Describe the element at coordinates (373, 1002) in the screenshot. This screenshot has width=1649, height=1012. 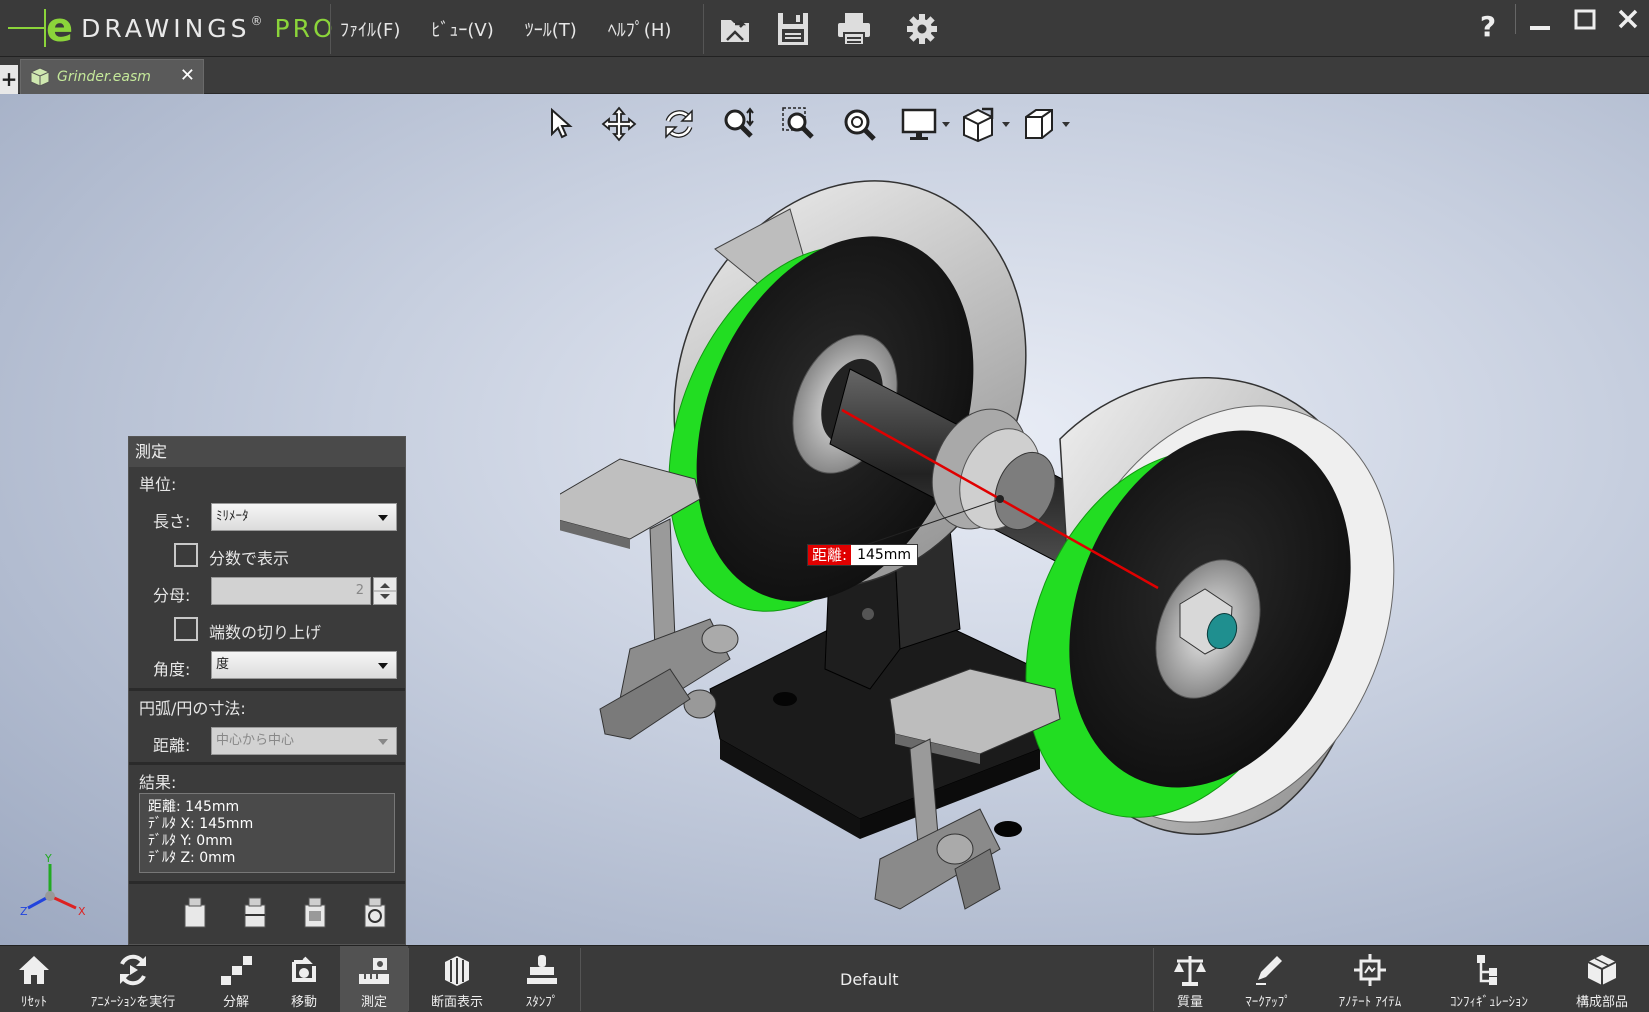
I see `measure-label: 測定` at that location.